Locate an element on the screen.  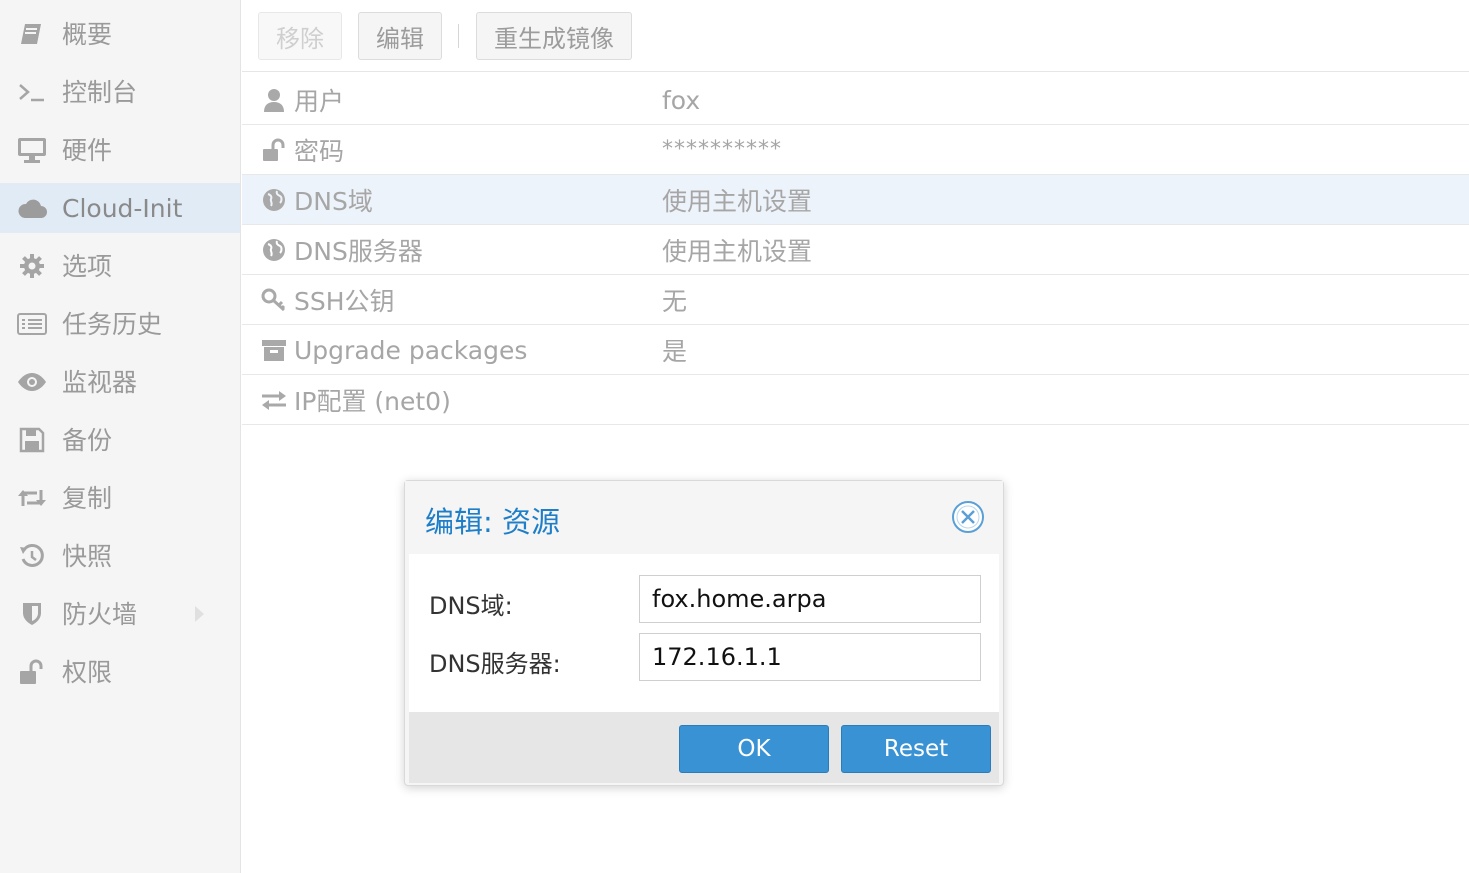
ok-button: OK is located at coordinates (754, 749).